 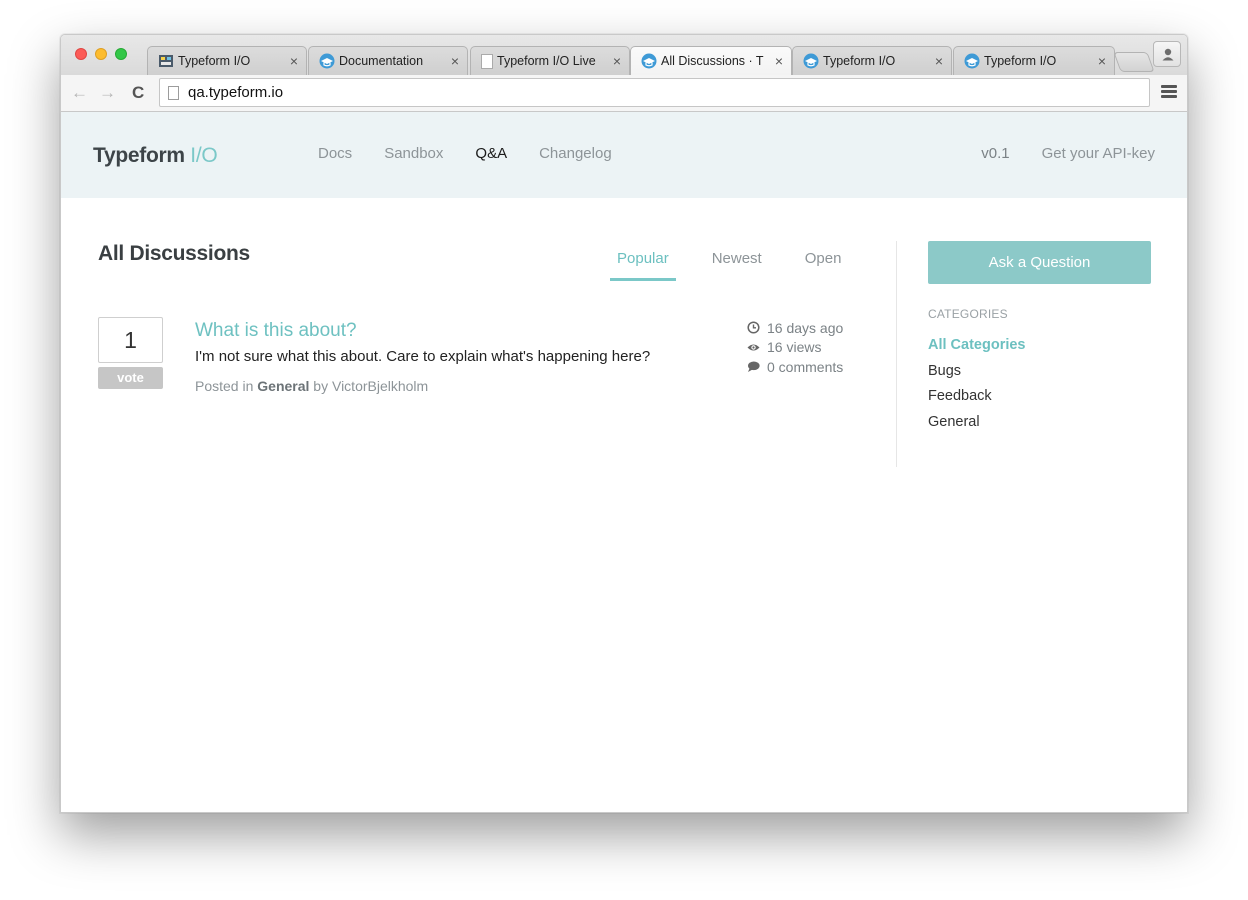 What do you see at coordinates (968, 314) in the screenshot?
I see `categories-heading: CATEGORIES` at bounding box center [968, 314].